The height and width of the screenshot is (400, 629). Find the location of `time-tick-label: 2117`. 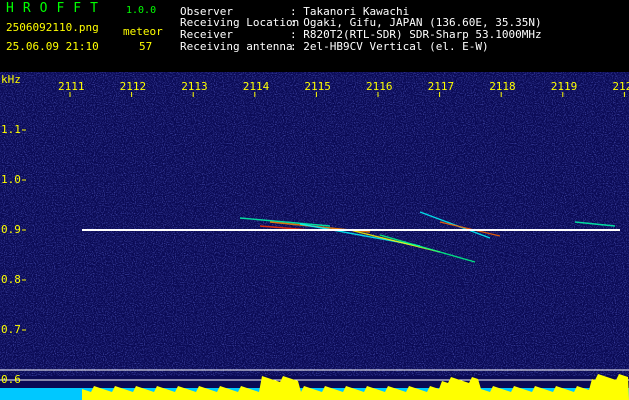

time-tick-label: 2117 is located at coordinates (441, 86).